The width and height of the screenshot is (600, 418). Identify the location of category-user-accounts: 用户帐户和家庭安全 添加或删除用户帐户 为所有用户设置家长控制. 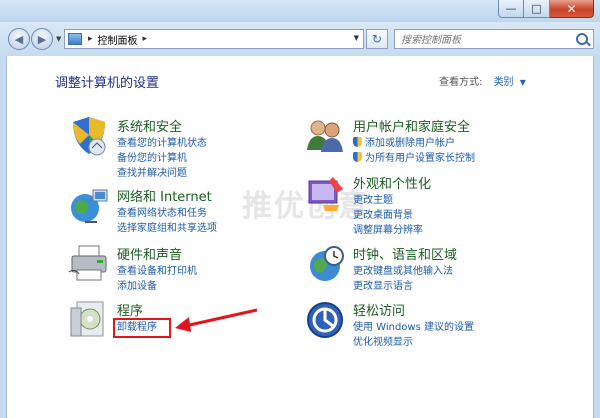
(418, 139).